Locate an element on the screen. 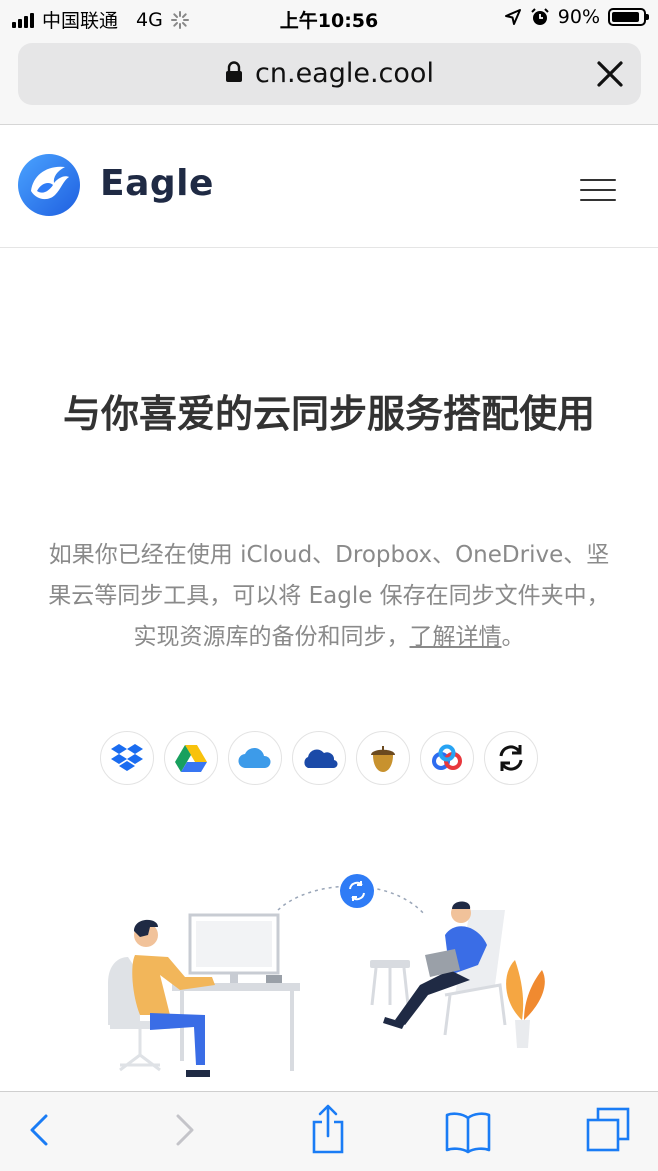 The height and width of the screenshot is (1171, 658). browser-chrome-top: cn.eagle.cool is located at coordinates (329, 80).